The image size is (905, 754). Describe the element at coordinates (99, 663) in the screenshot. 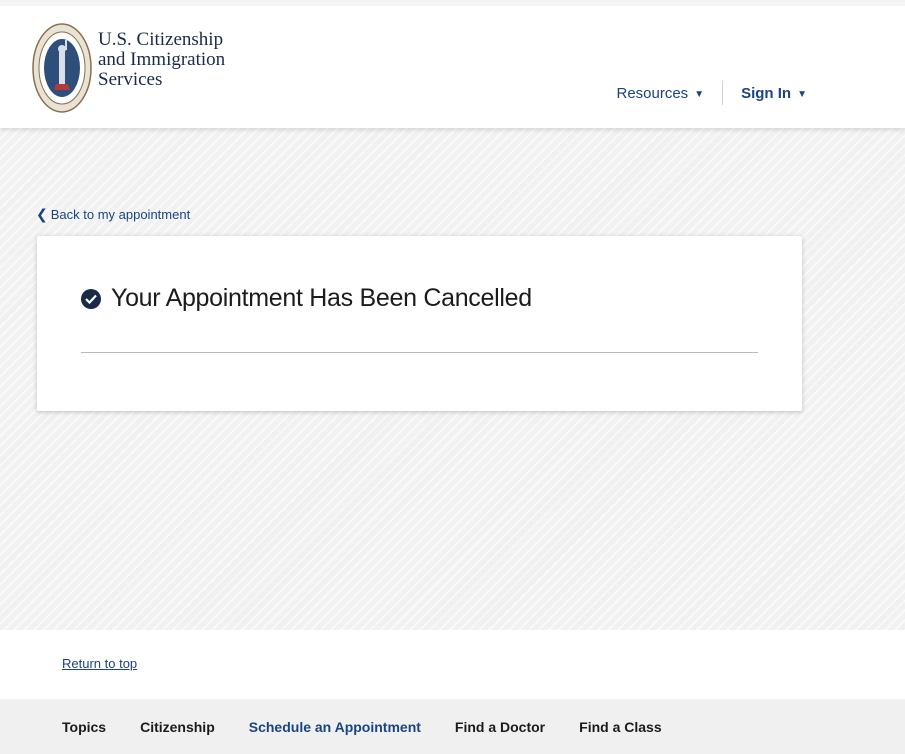

I see `return-to-top-link: Return to top` at that location.